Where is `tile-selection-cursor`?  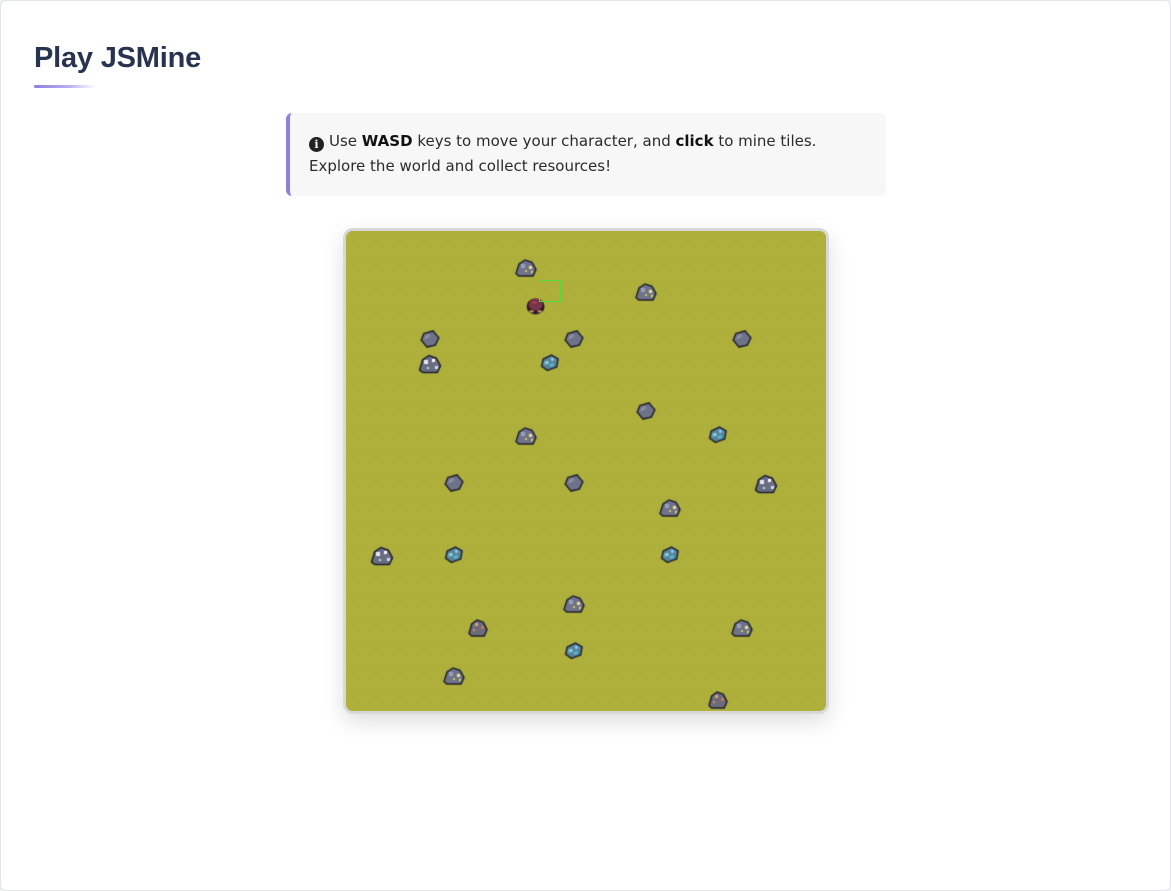 tile-selection-cursor is located at coordinates (550, 291).